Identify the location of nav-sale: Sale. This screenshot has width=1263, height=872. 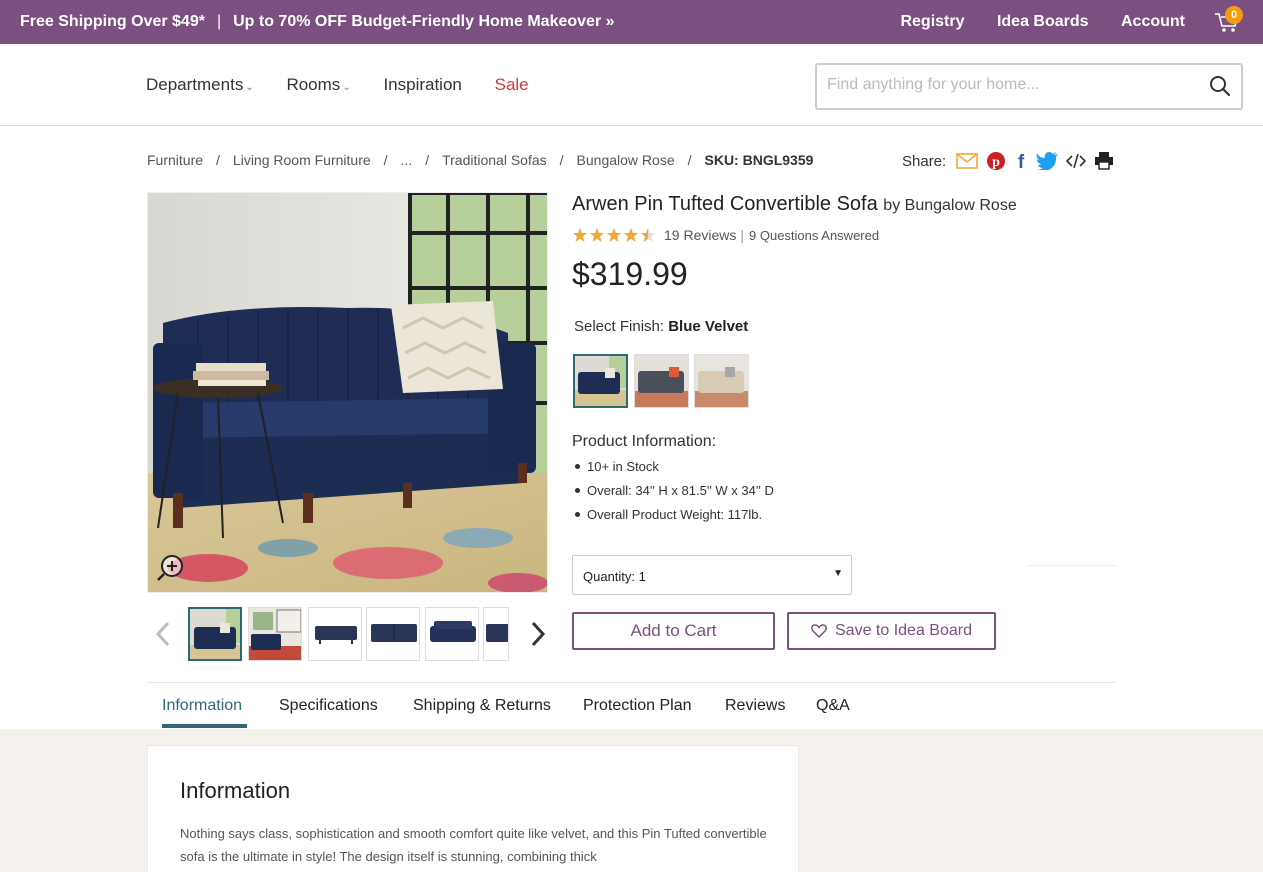
(512, 84).